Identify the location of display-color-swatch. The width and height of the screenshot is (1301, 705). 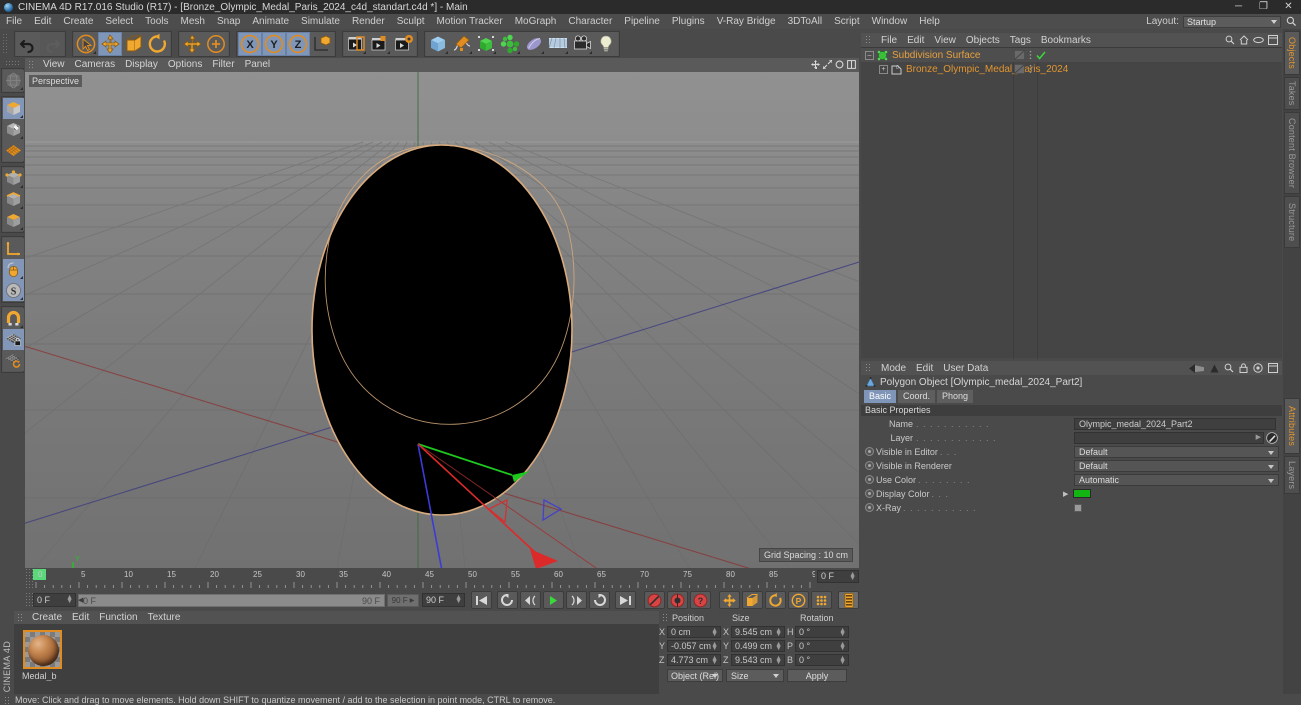
(1082, 493).